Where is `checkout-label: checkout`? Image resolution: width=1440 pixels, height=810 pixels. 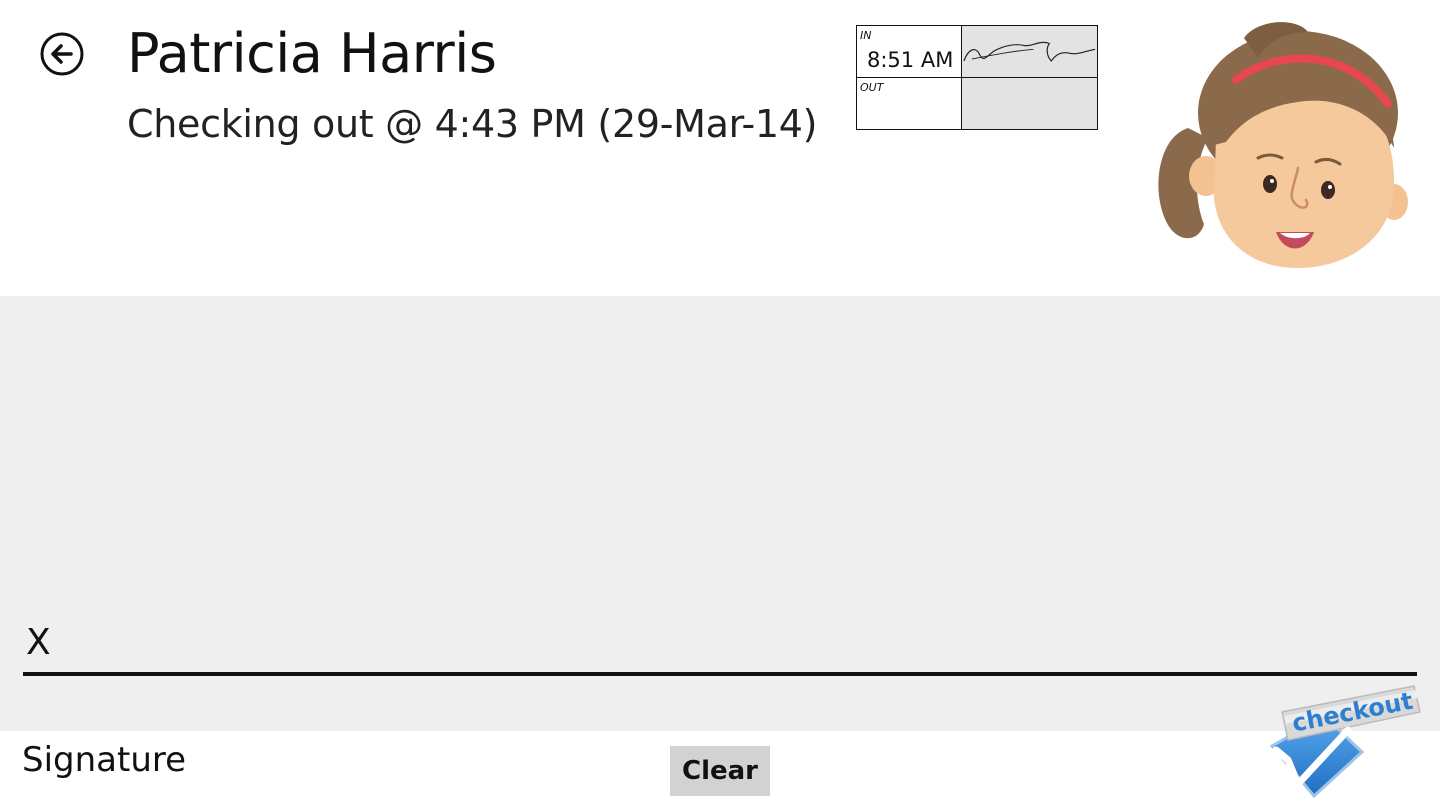 checkout-label: checkout is located at coordinates (1352, 712).